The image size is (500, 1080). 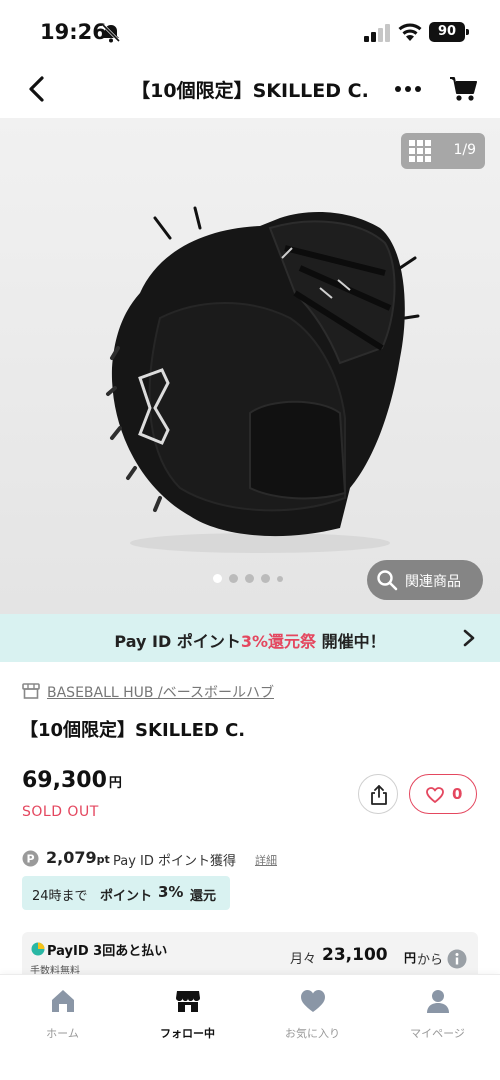 What do you see at coordinates (133, 730) in the screenshot?
I see `product-title: 【10個限定】SKILLED C.` at bounding box center [133, 730].